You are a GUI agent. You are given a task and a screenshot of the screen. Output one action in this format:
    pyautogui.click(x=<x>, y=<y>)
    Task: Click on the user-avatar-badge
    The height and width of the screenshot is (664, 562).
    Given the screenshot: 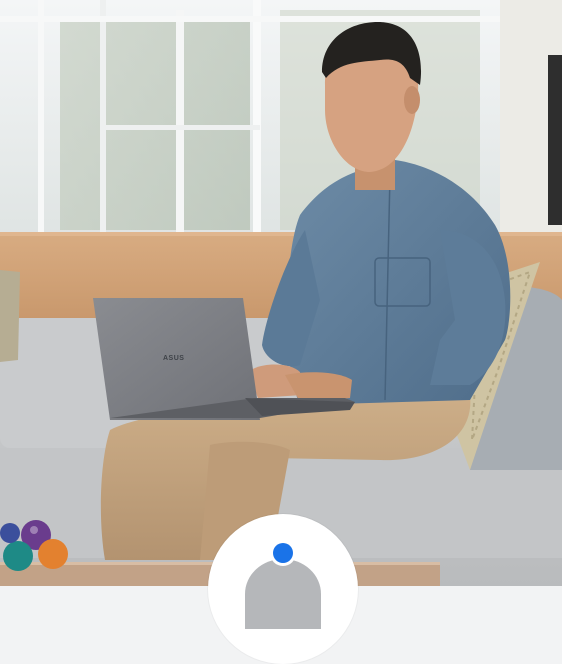 What is the action you would take?
    pyautogui.click(x=283, y=589)
    